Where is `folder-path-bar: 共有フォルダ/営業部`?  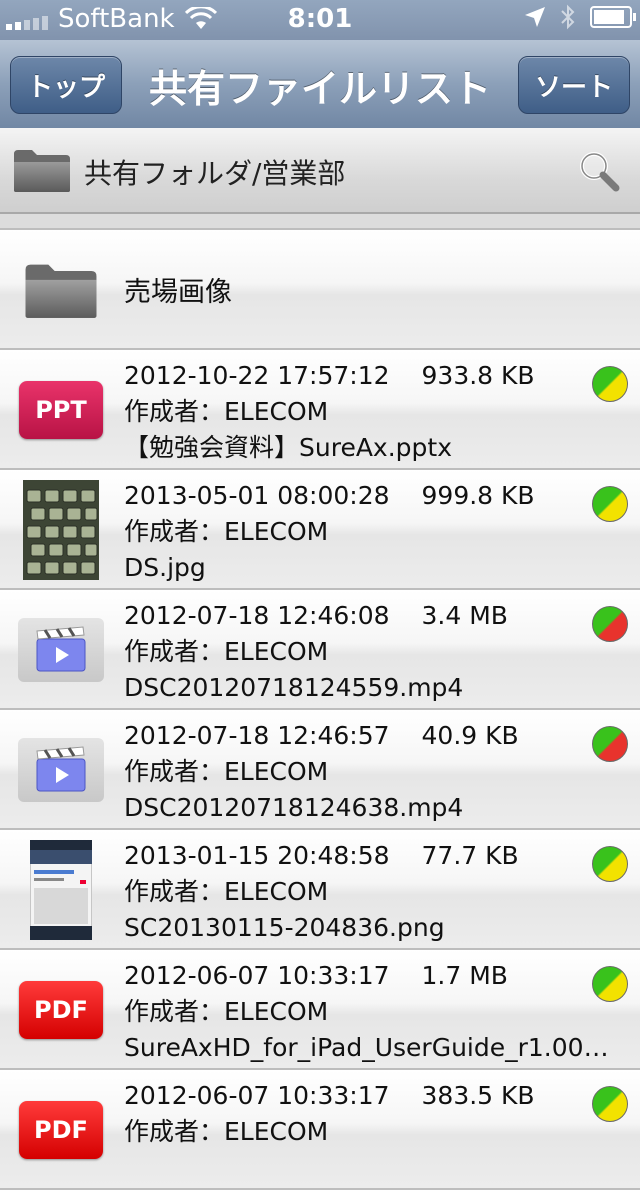
folder-path-bar: 共有フォルダ/営業部 is located at coordinates (320, 171).